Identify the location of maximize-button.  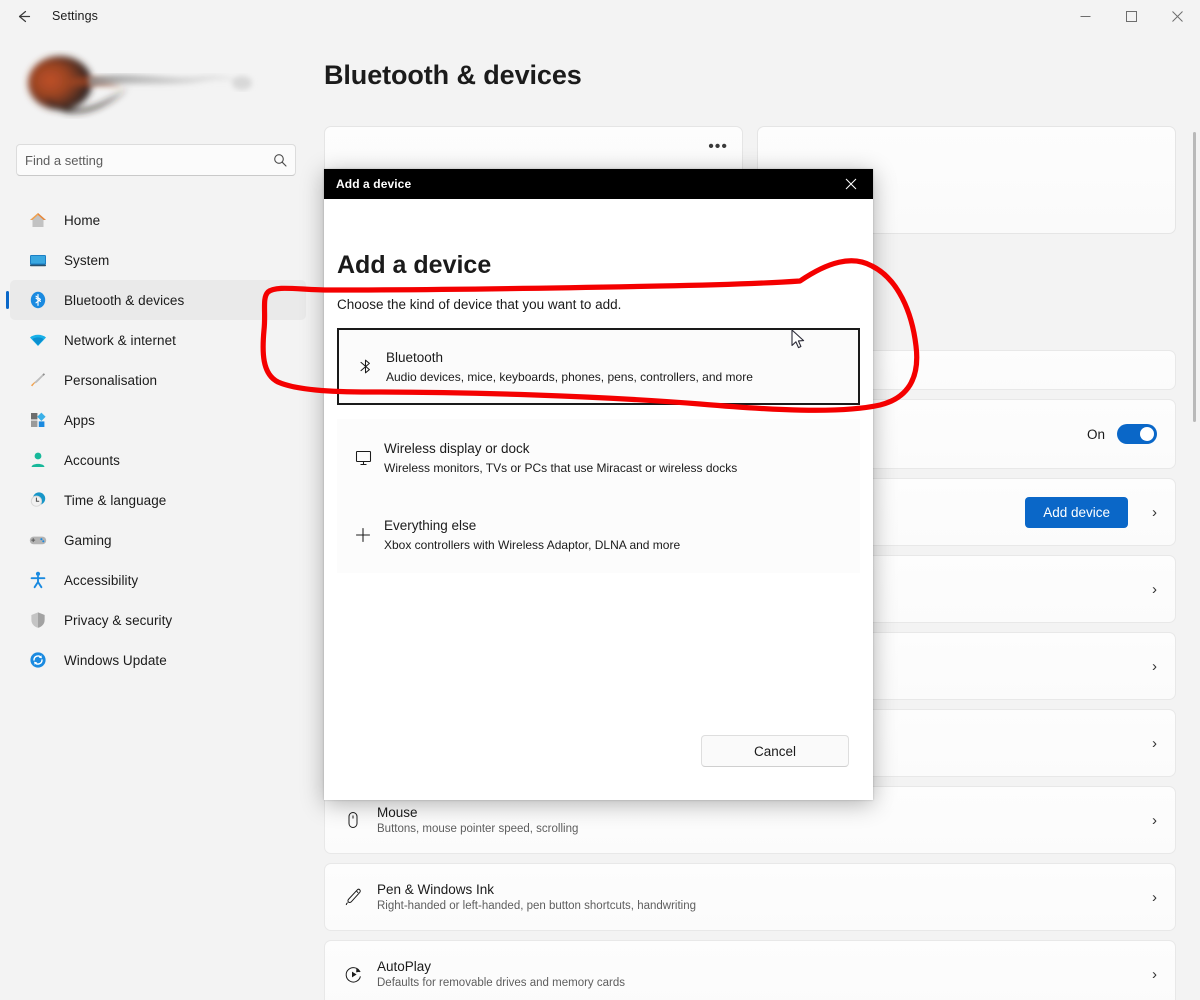
(1131, 16).